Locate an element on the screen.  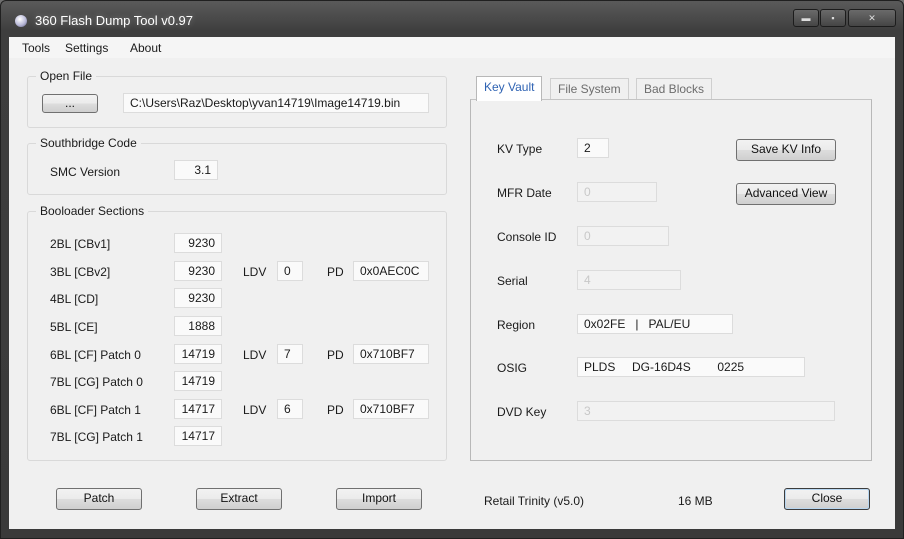
smc-version-label: SMC Version is located at coordinates (85, 172).